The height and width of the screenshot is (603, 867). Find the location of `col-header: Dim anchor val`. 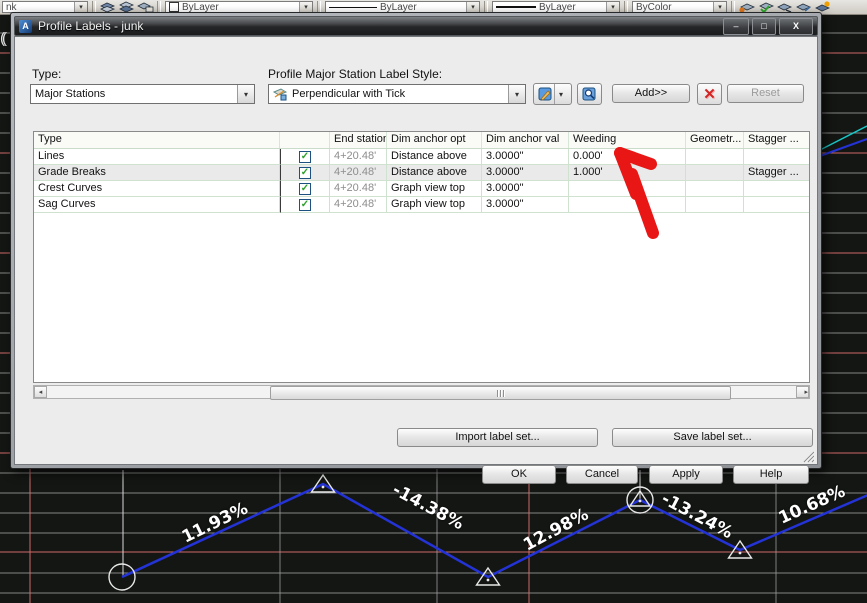

col-header: Dim anchor val is located at coordinates (525, 140).